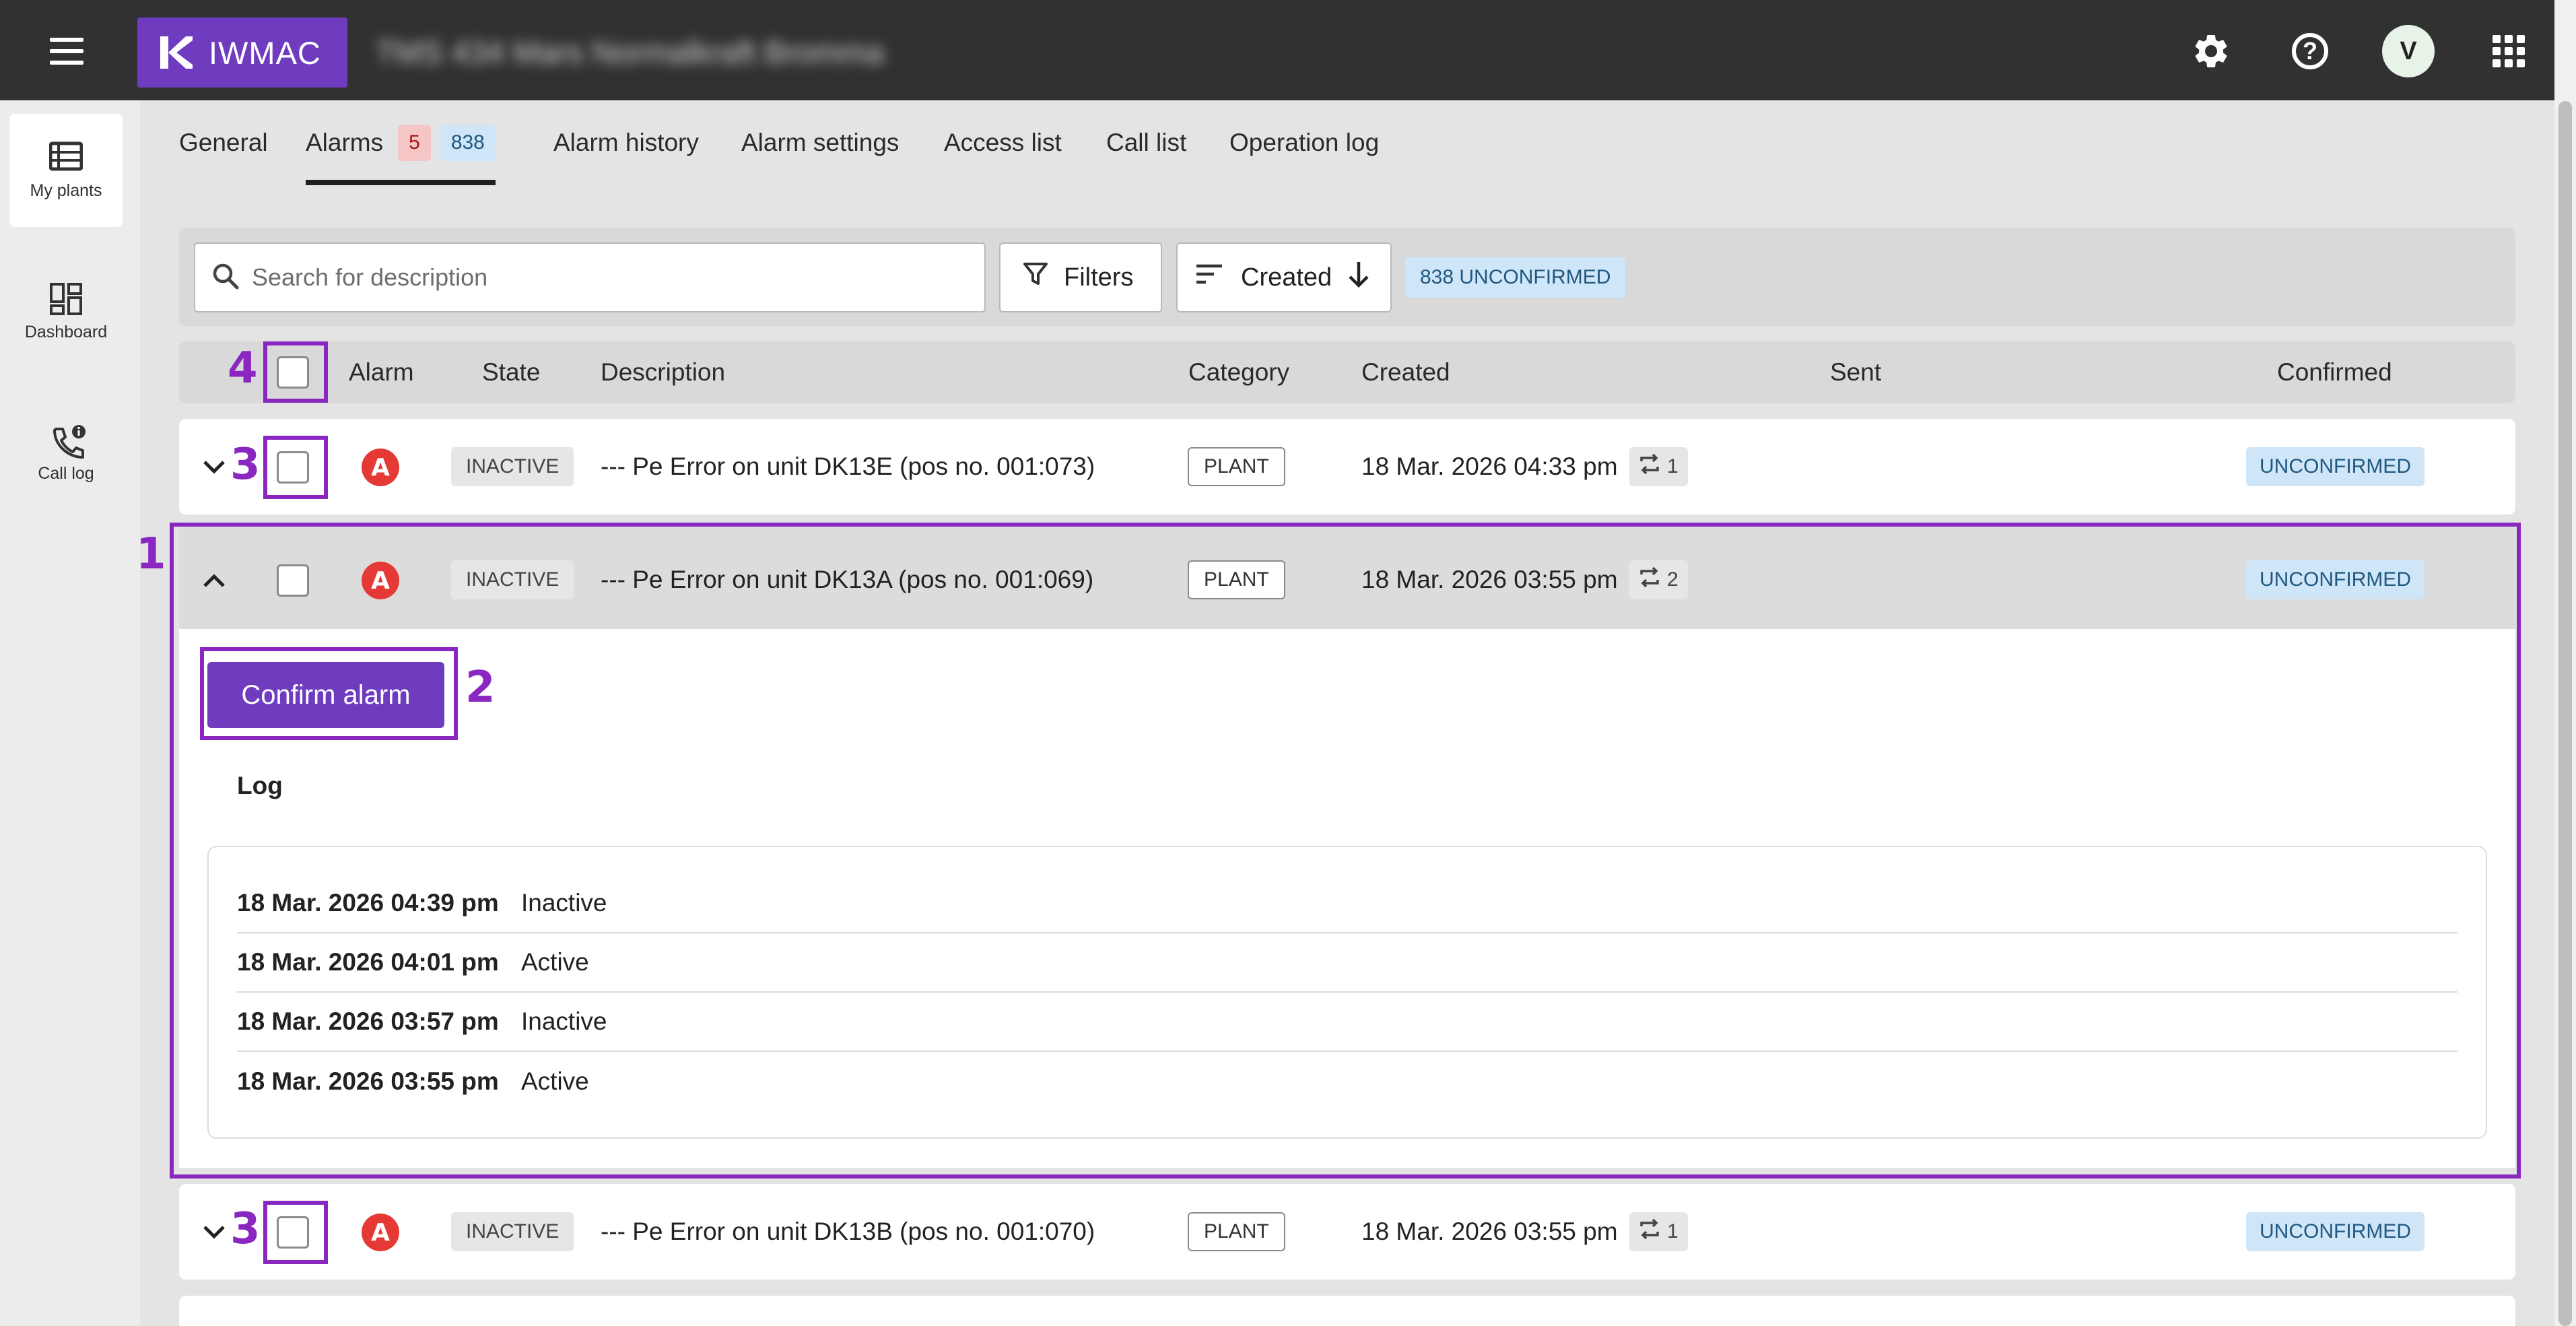 The image size is (2576, 1326). Describe the element at coordinates (468, 143) in the screenshot. I see `unconfirmed-alarms-badge: 838` at that location.